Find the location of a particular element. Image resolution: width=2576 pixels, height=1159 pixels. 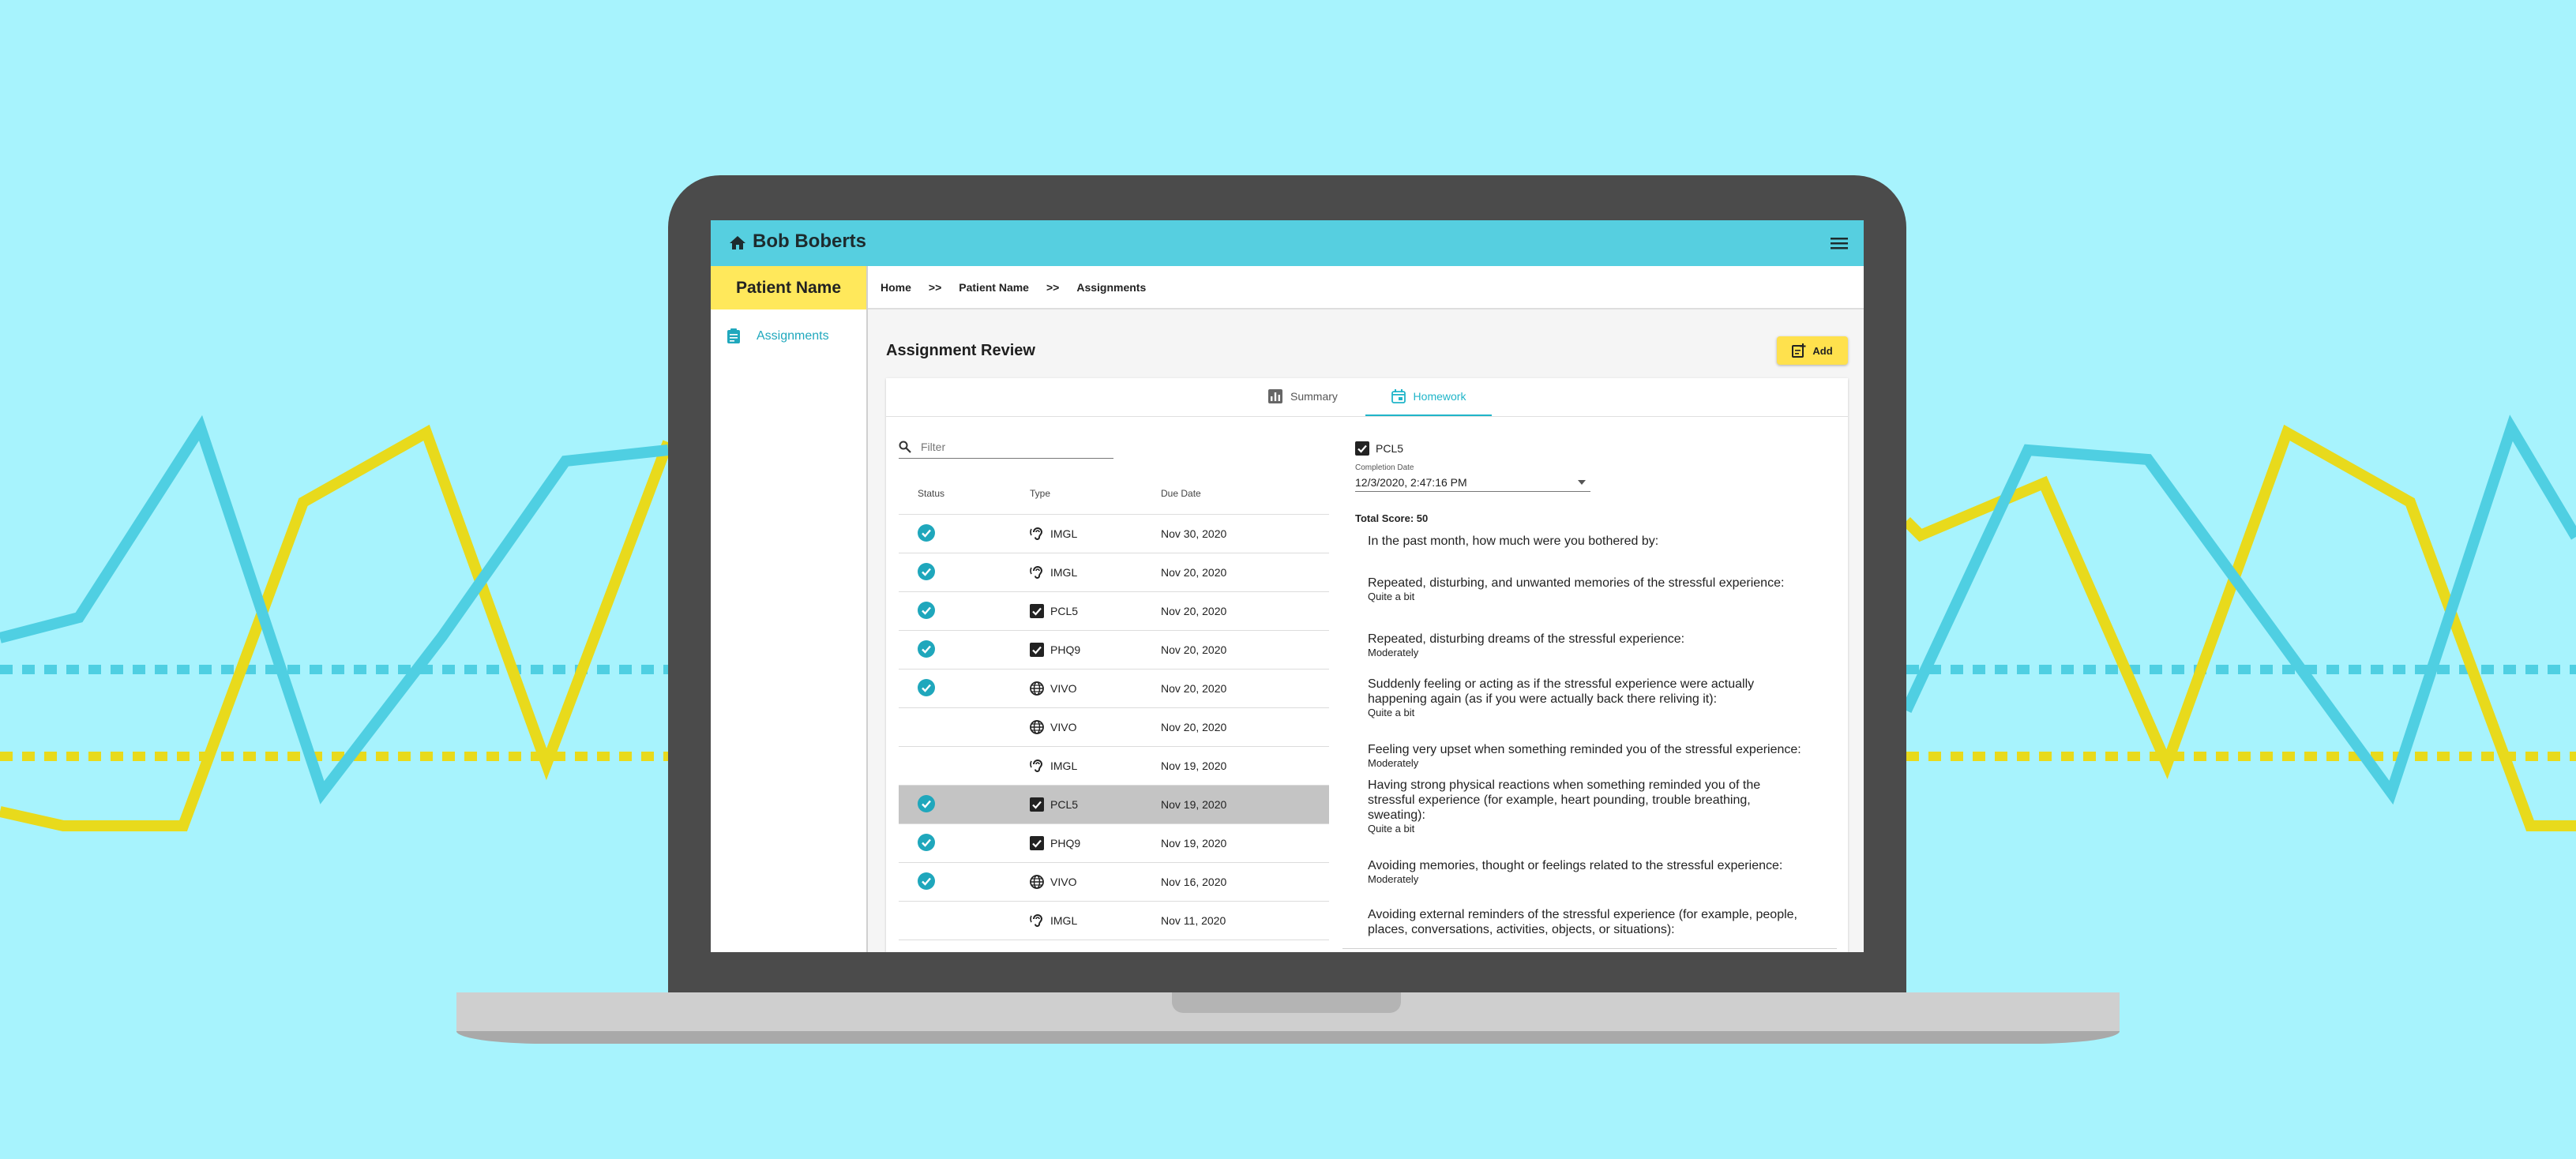

calendar-icon is located at coordinates (1398, 396).